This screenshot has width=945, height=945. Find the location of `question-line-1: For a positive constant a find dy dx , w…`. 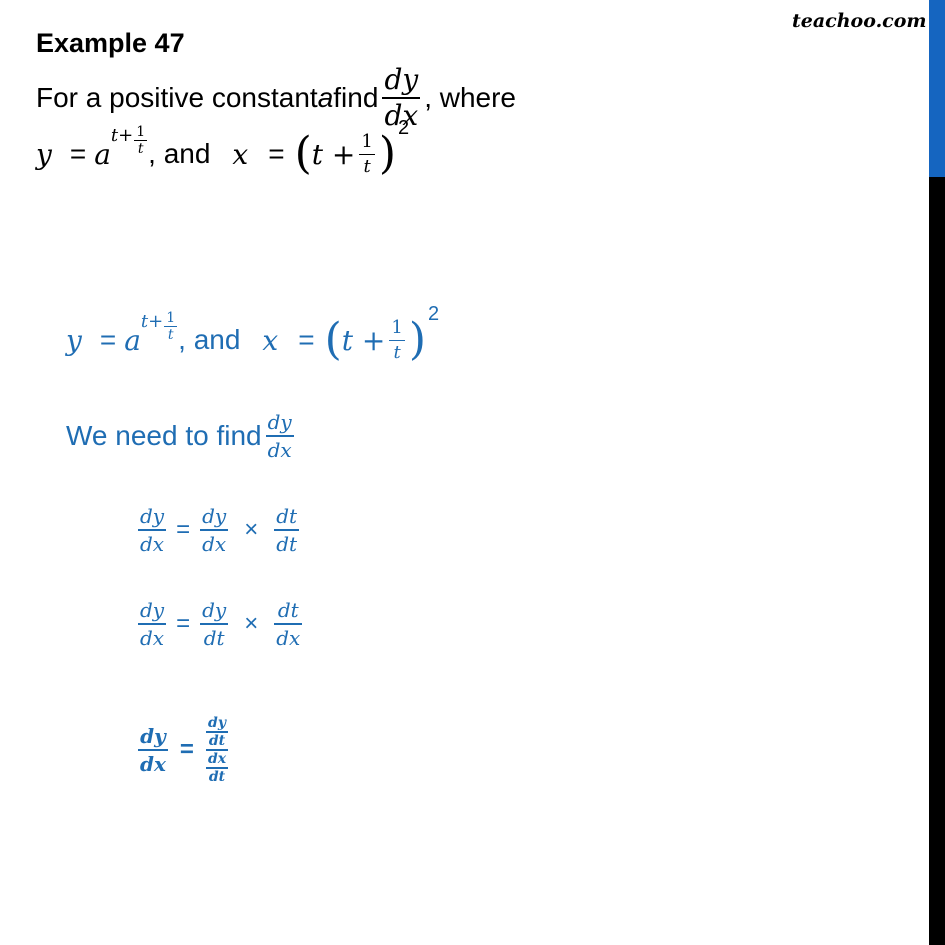

question-line-1: For a positive constant a find dy dx , w… is located at coordinates (276, 98).